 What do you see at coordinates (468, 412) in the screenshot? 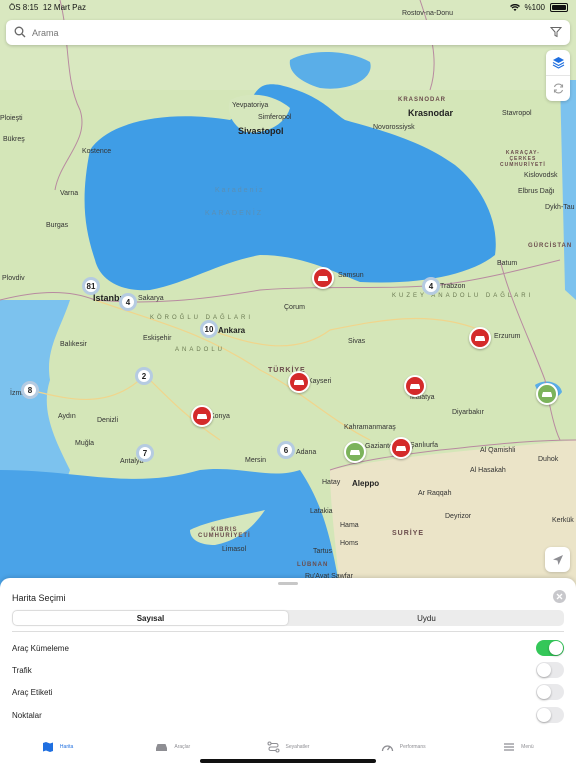
I see `city-label: Diyarbakır` at bounding box center [468, 412].